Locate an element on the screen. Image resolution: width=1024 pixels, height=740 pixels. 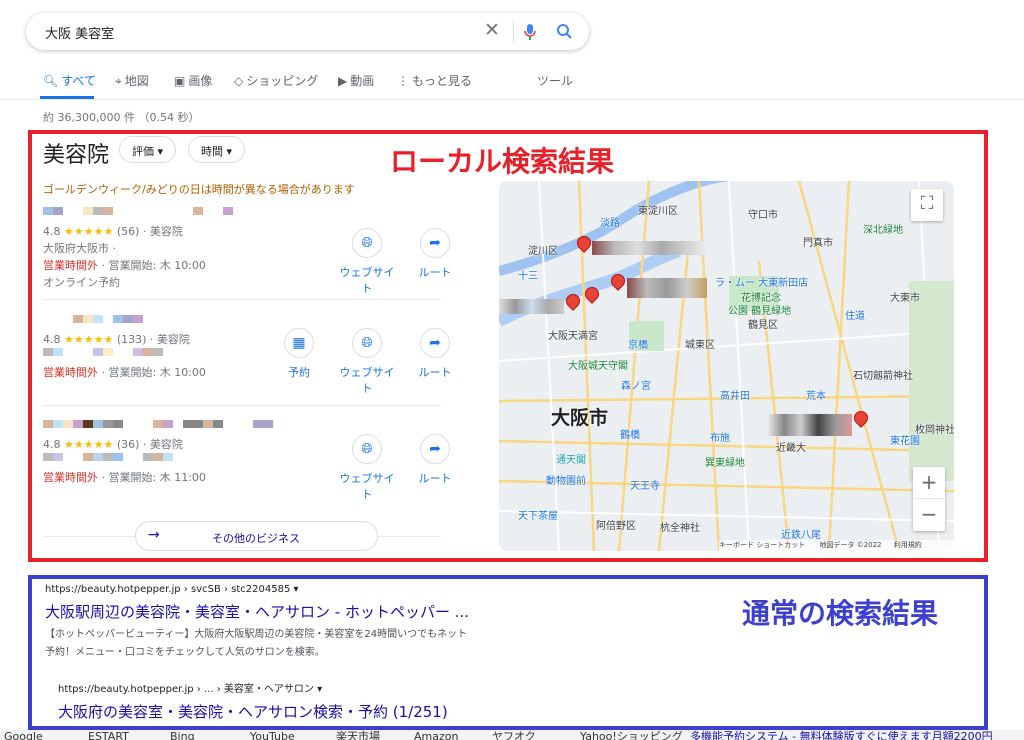
result-title-link: 大阪府の美容室・美容院・ヘアサロン検索・予約 (1/251) is located at coordinates (253, 711).